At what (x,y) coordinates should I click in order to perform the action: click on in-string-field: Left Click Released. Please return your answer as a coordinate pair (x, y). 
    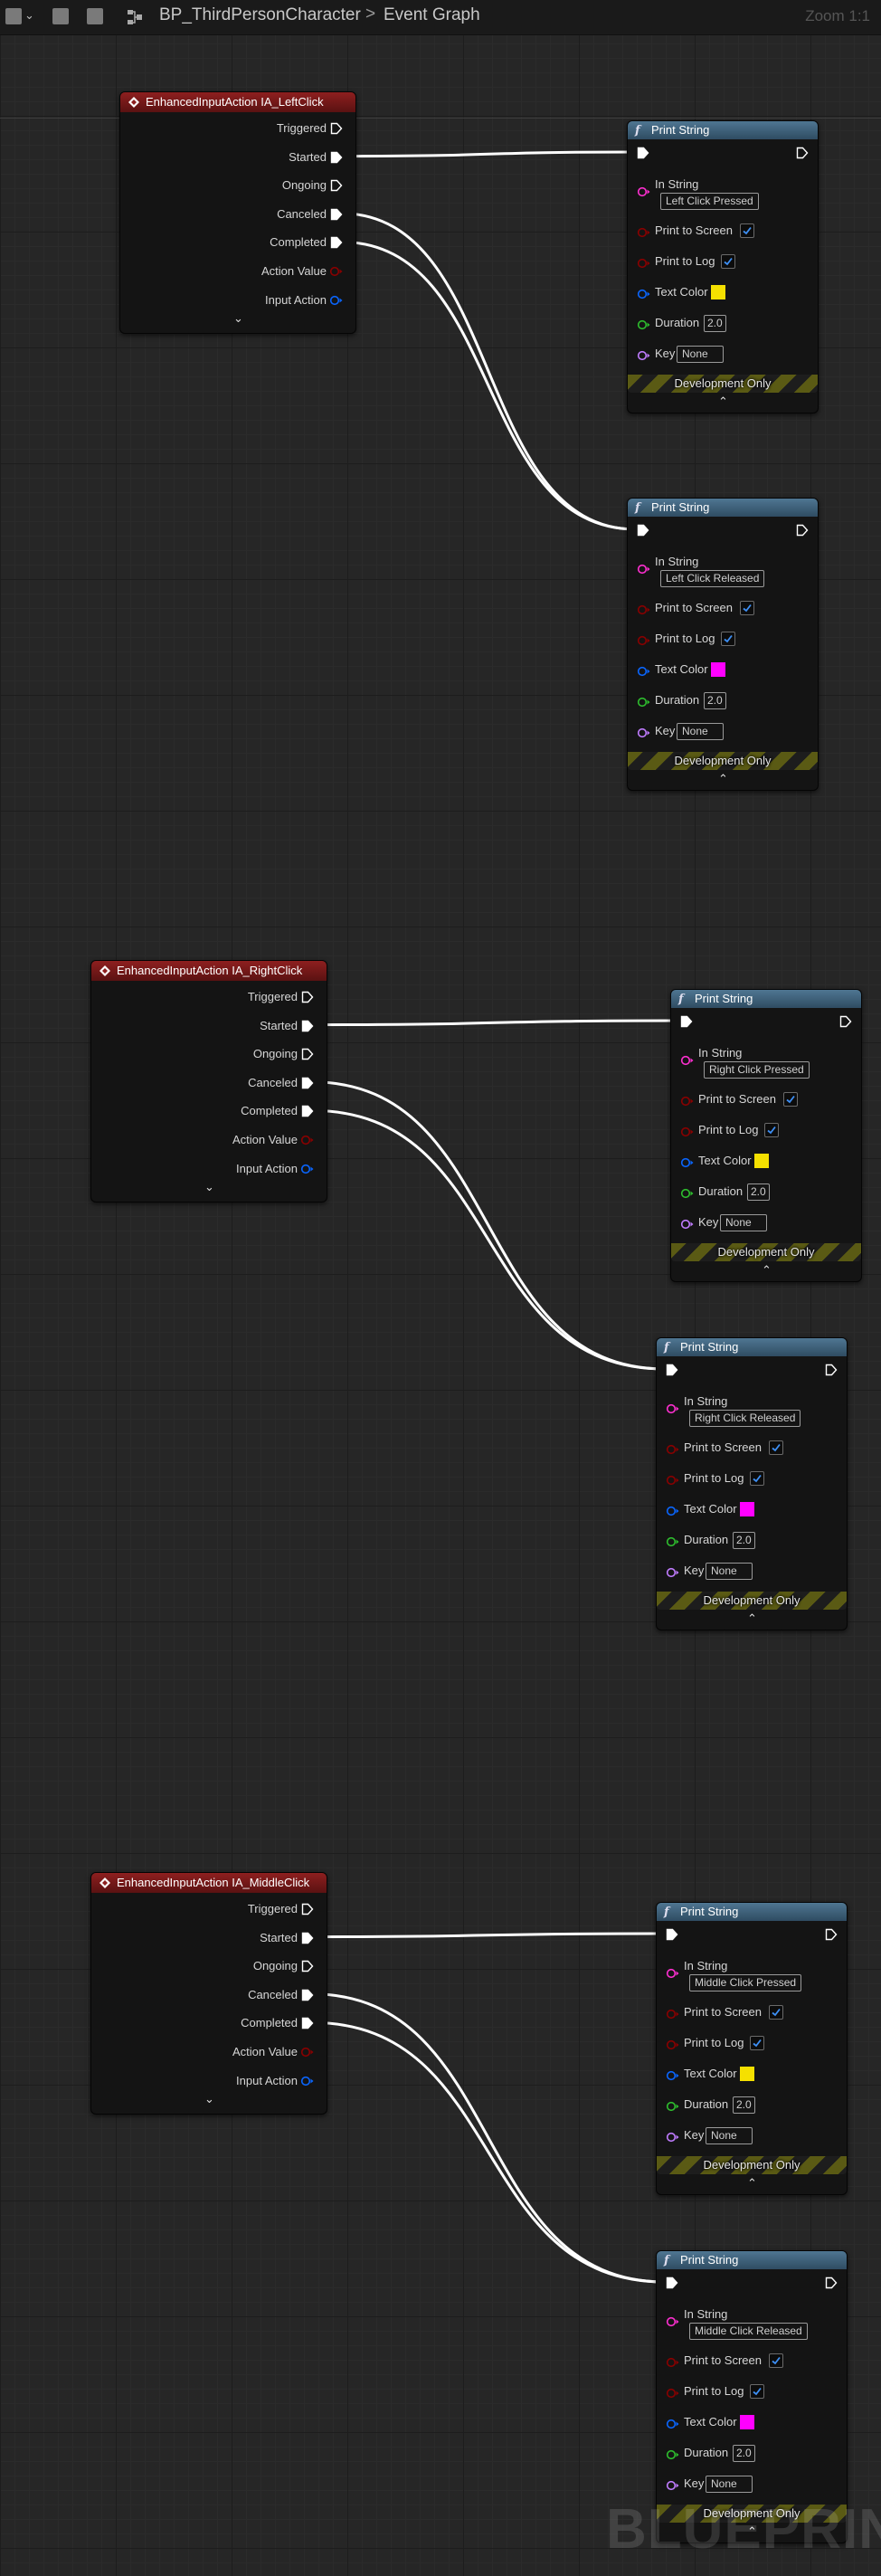
    Looking at the image, I should click on (712, 578).